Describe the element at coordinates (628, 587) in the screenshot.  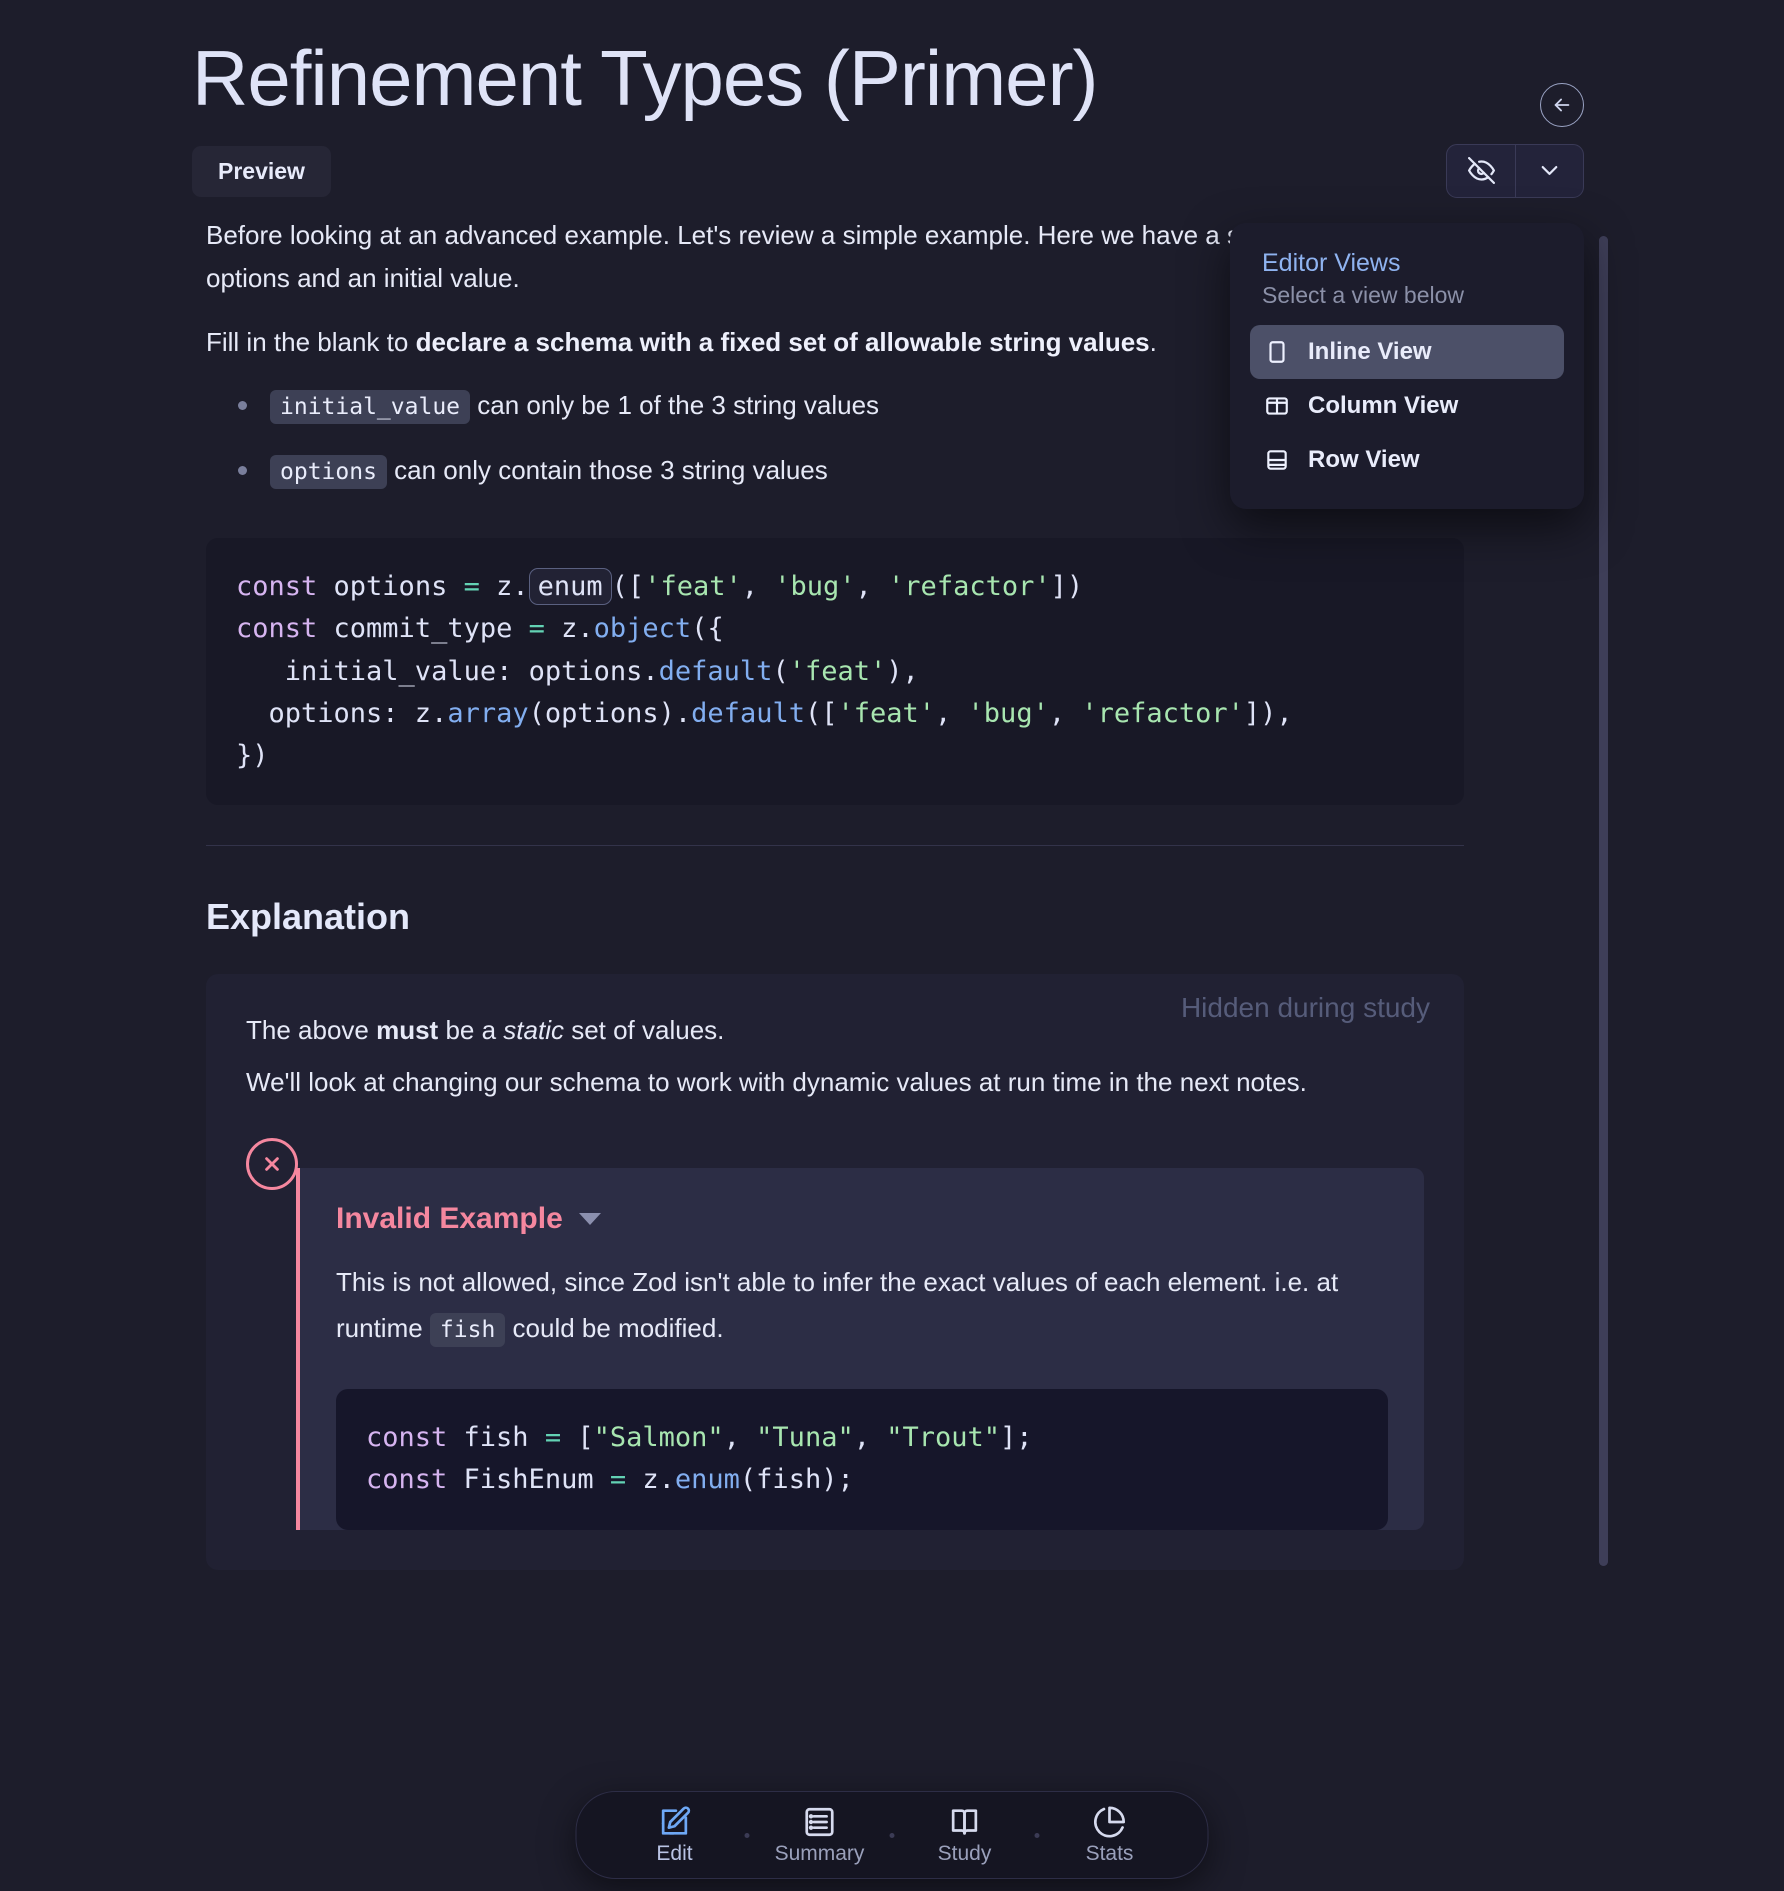
I see `code-token: ([` at that location.